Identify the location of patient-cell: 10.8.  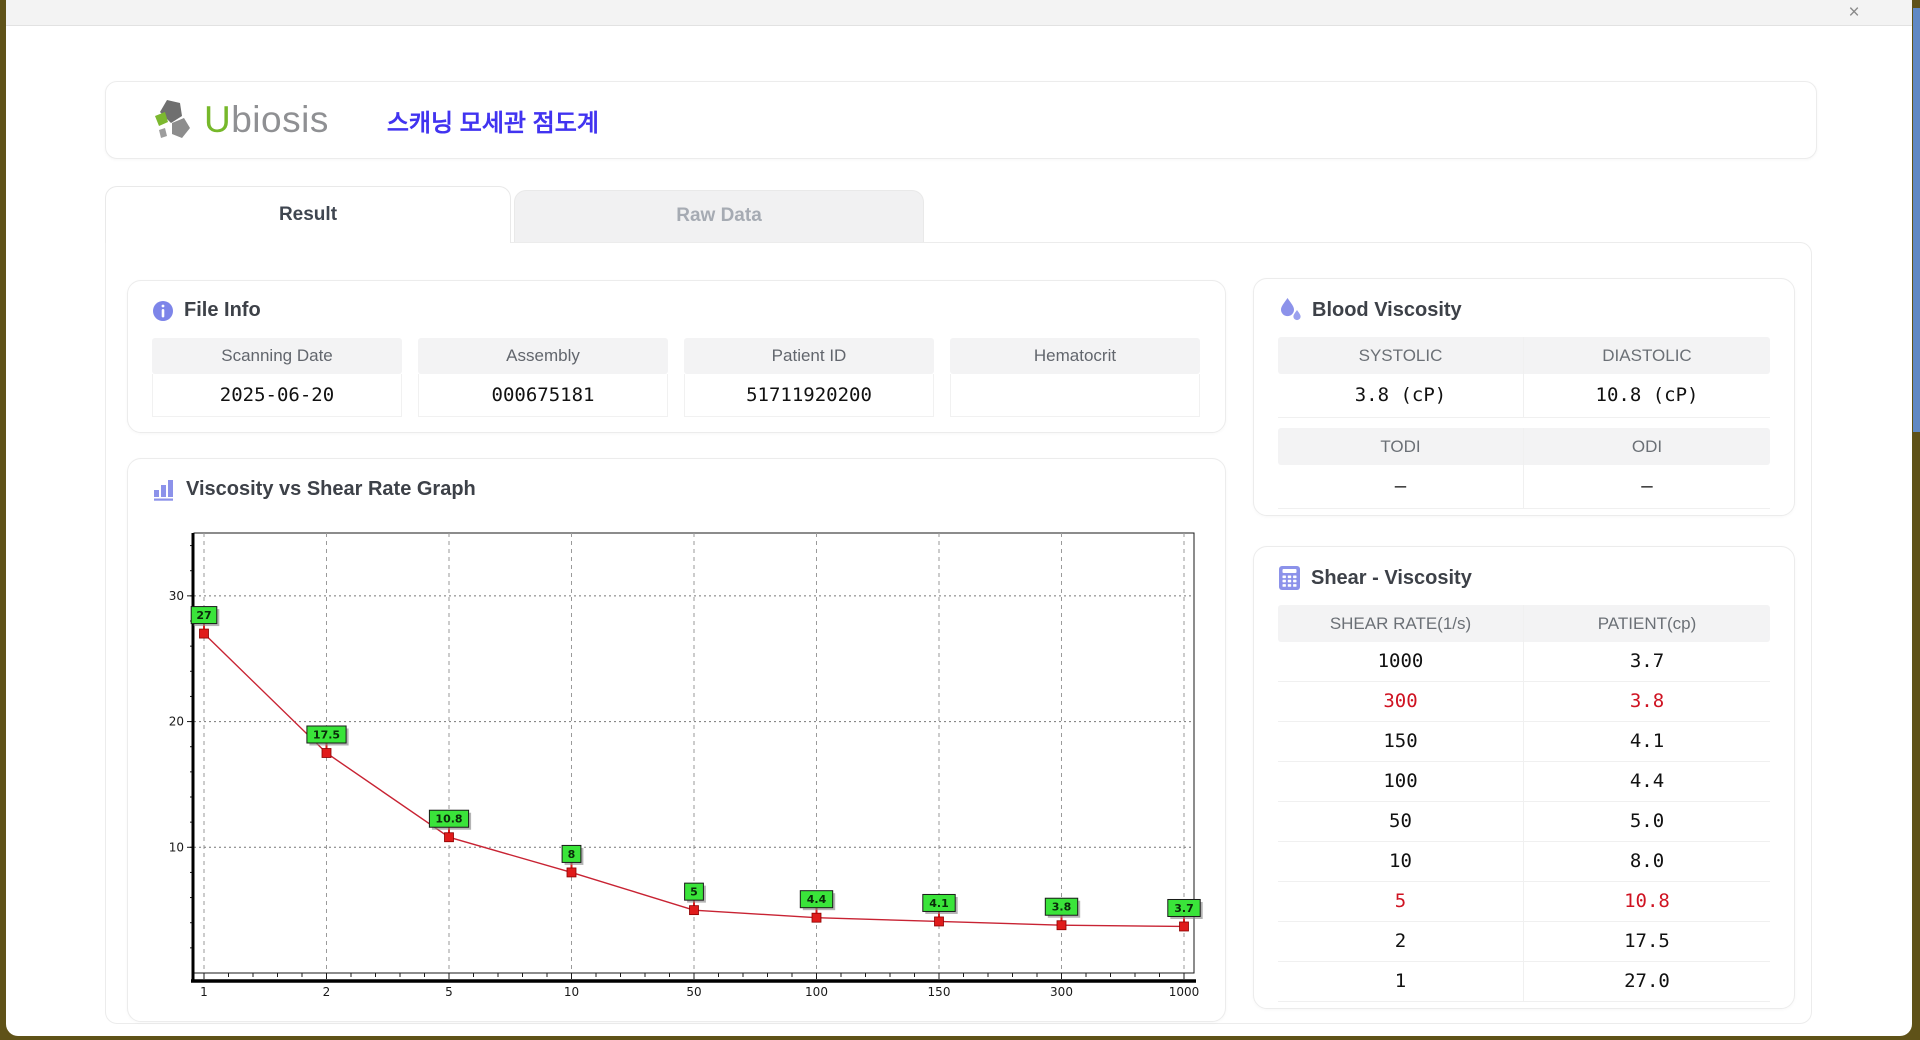
(1647, 901).